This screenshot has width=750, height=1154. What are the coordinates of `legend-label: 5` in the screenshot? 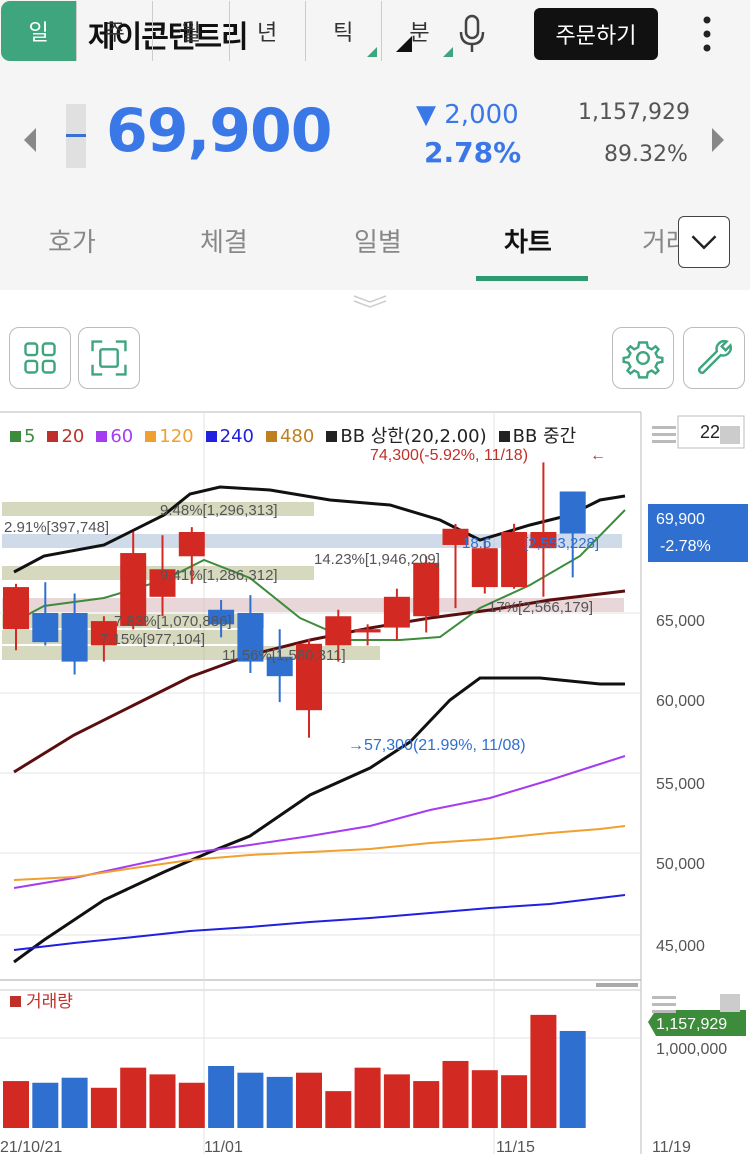 It's located at (30, 436).